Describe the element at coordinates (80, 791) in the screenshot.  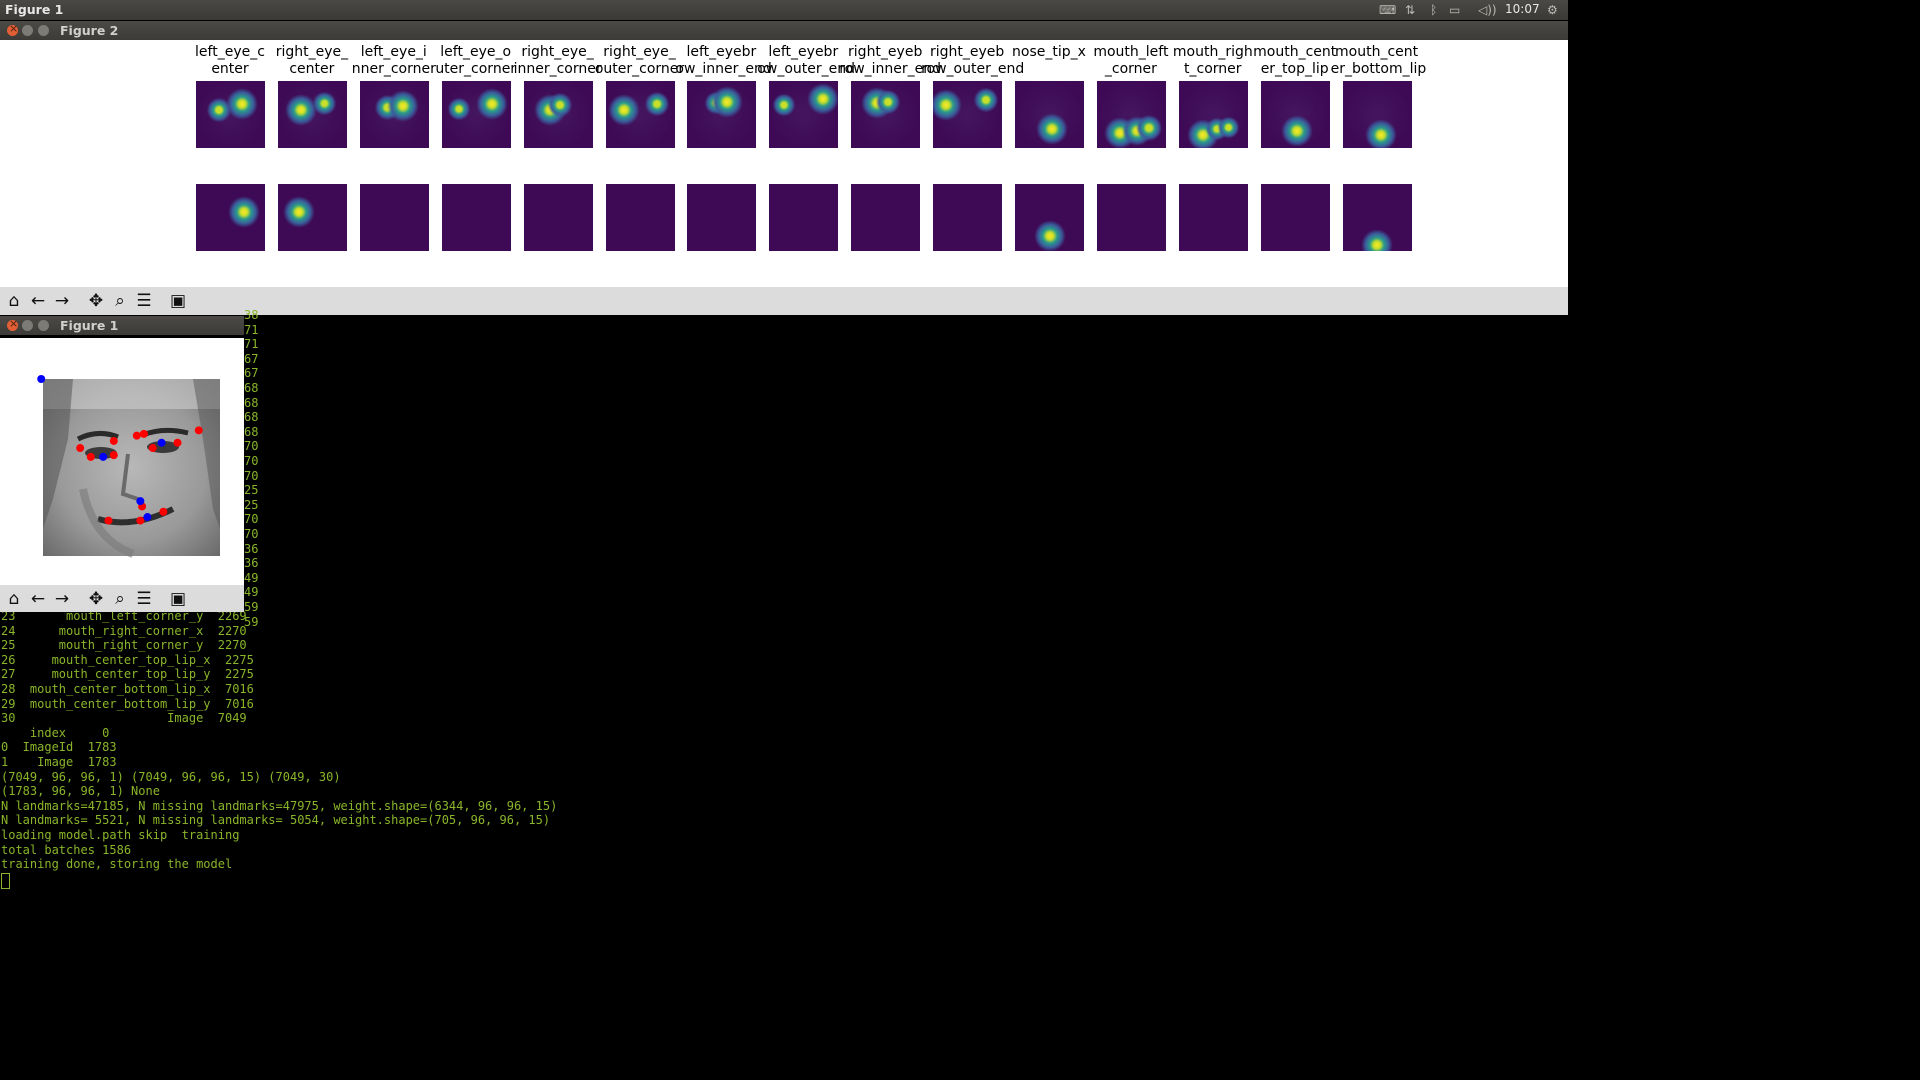
I see `terminal-line: (1783, 96, 96, 1) None` at that location.